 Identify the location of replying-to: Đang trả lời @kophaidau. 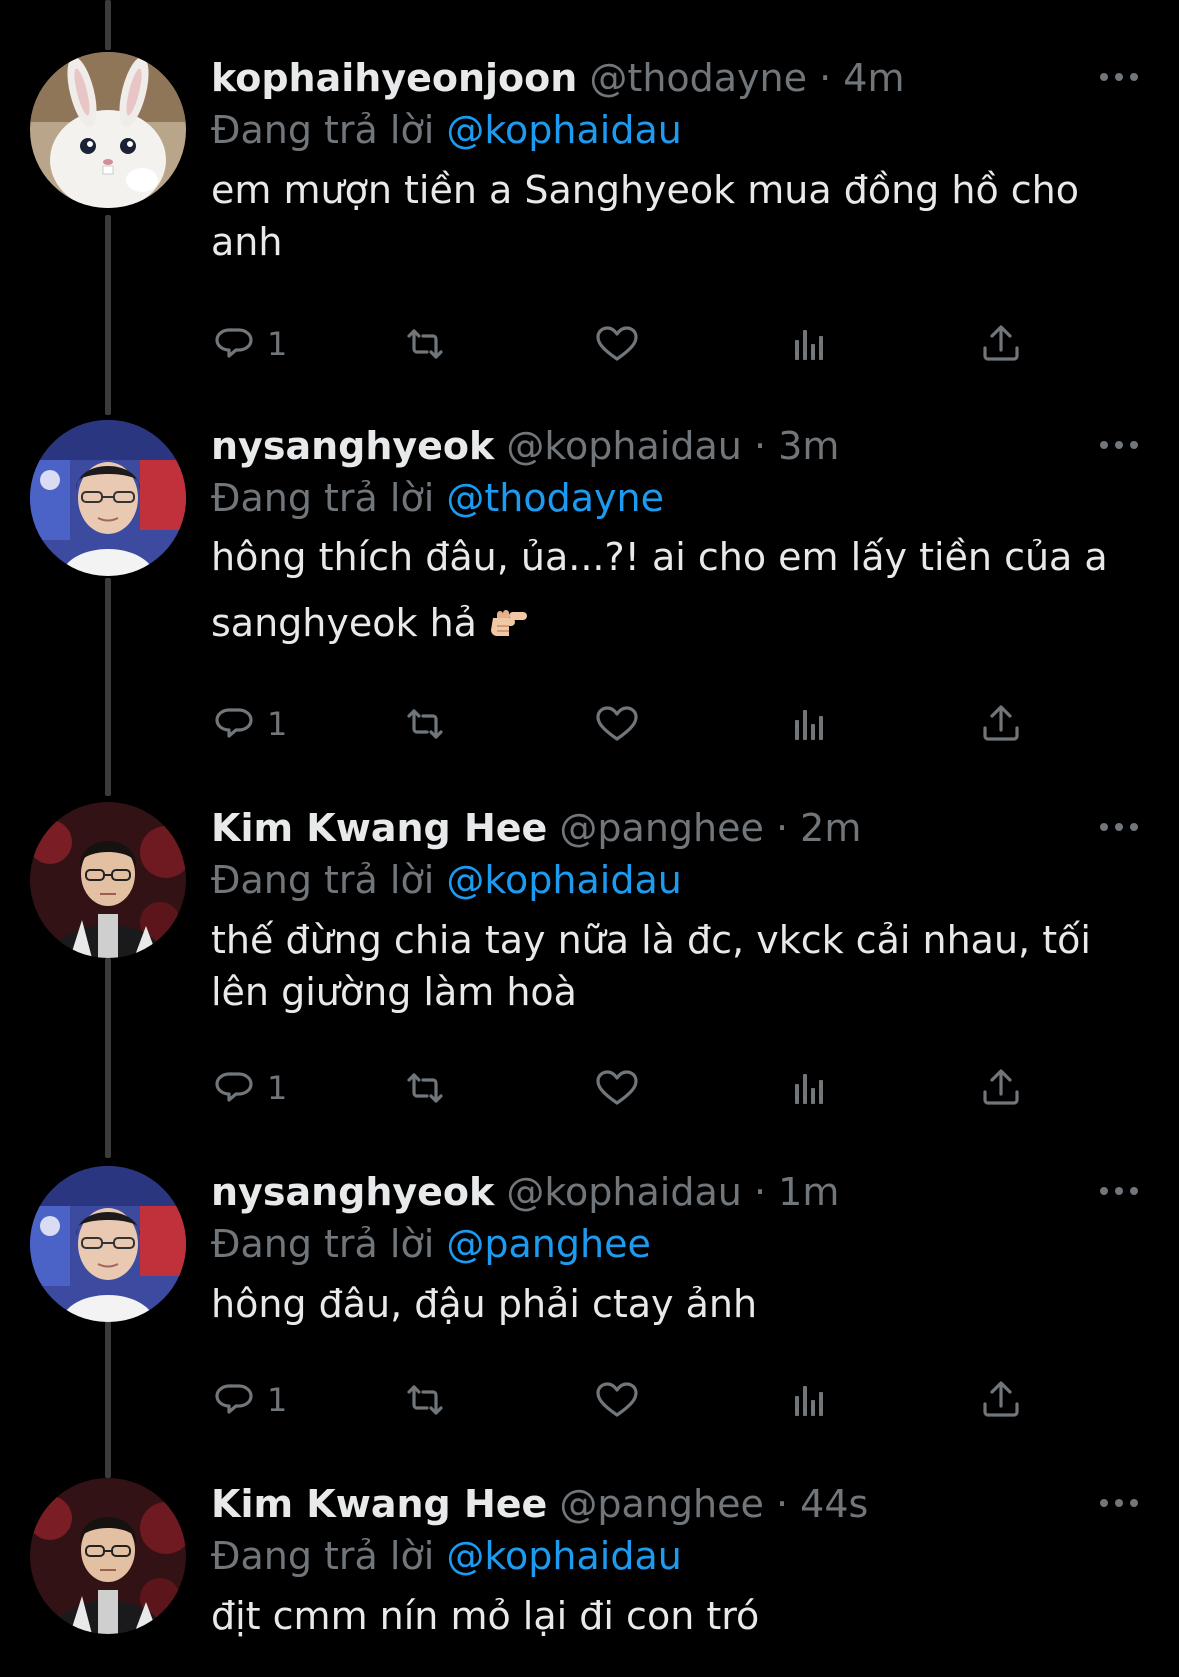
(675, 880).